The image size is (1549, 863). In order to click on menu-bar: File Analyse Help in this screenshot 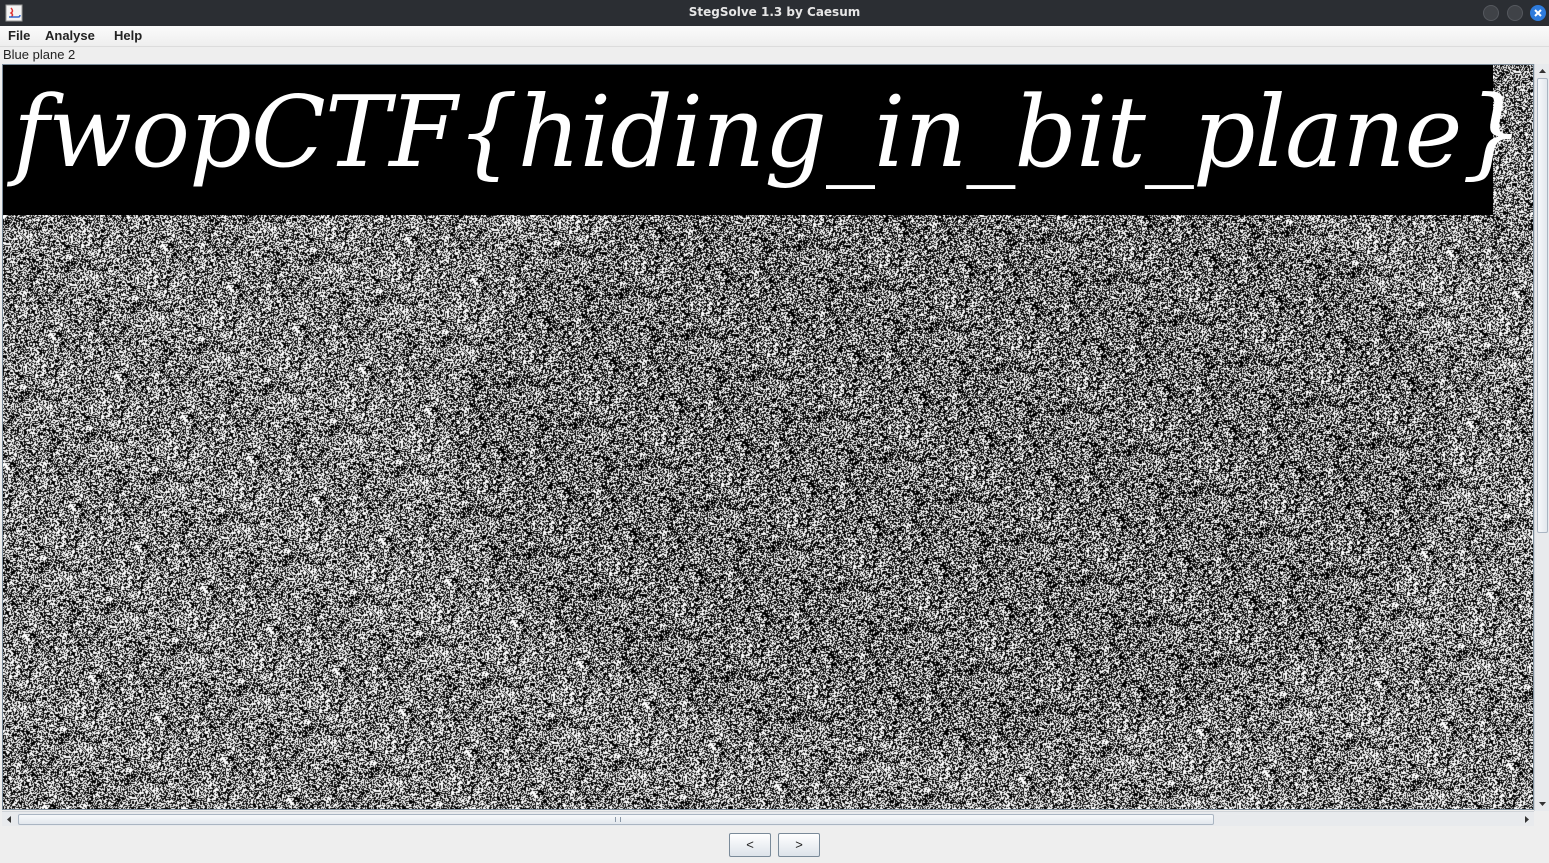, I will do `click(774, 36)`.